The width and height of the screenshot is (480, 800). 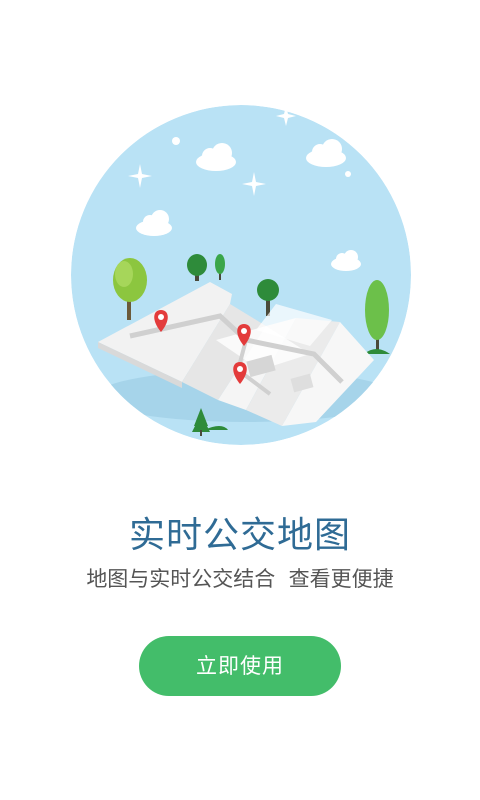 I want to click on start-using-button: 立即使用, so click(x=240, y=666).